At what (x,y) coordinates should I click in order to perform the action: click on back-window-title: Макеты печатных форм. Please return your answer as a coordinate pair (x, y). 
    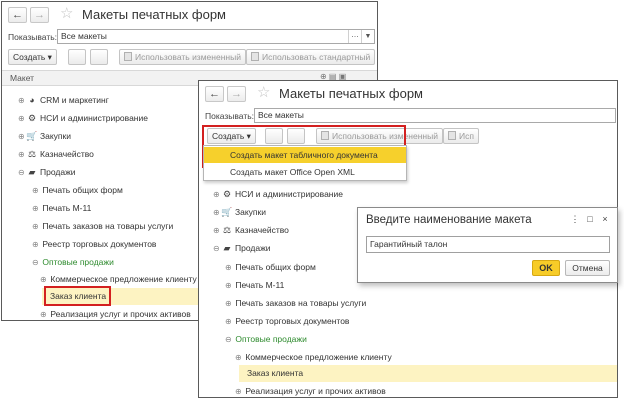
    Looking at the image, I should click on (154, 14).